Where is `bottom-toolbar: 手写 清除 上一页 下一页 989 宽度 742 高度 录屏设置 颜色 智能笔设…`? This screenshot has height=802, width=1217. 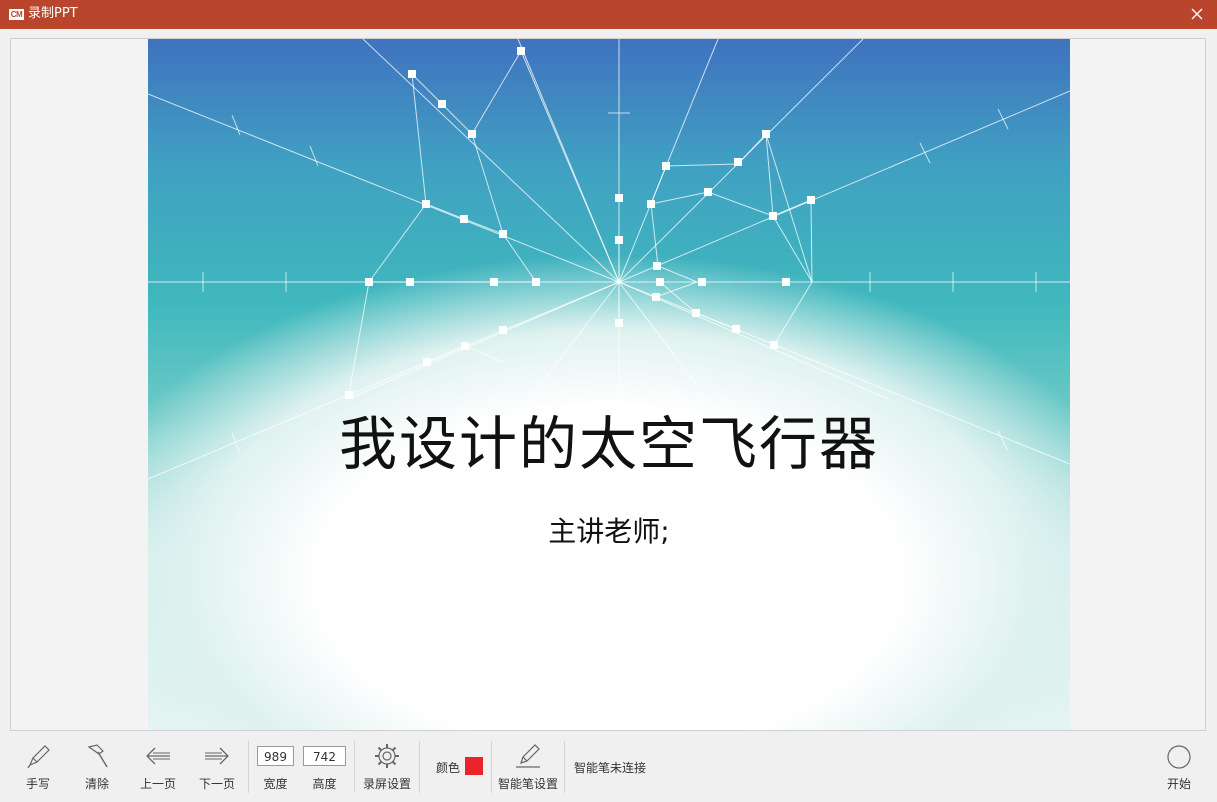
bottom-toolbar: 手写 清除 上一页 下一页 989 宽度 742 高度 录屏设置 颜色 智能笔设… is located at coordinates (608, 767).